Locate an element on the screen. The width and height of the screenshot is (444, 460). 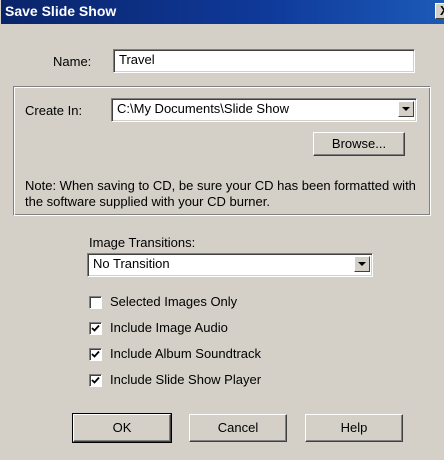
ok-button: OK is located at coordinates (122, 428).